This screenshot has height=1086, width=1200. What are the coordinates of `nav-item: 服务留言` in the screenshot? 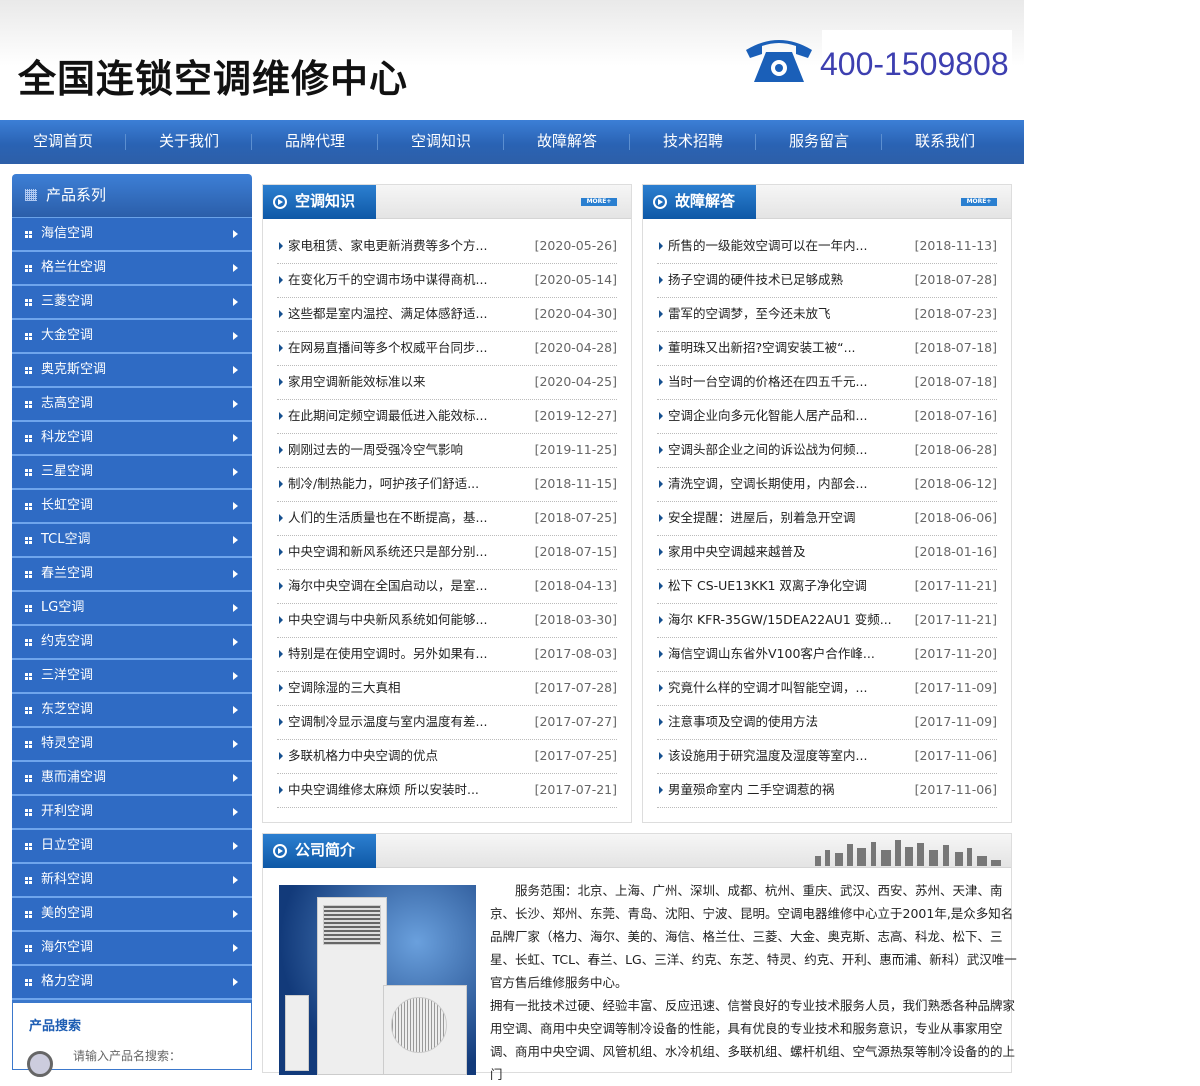 It's located at (819, 142).